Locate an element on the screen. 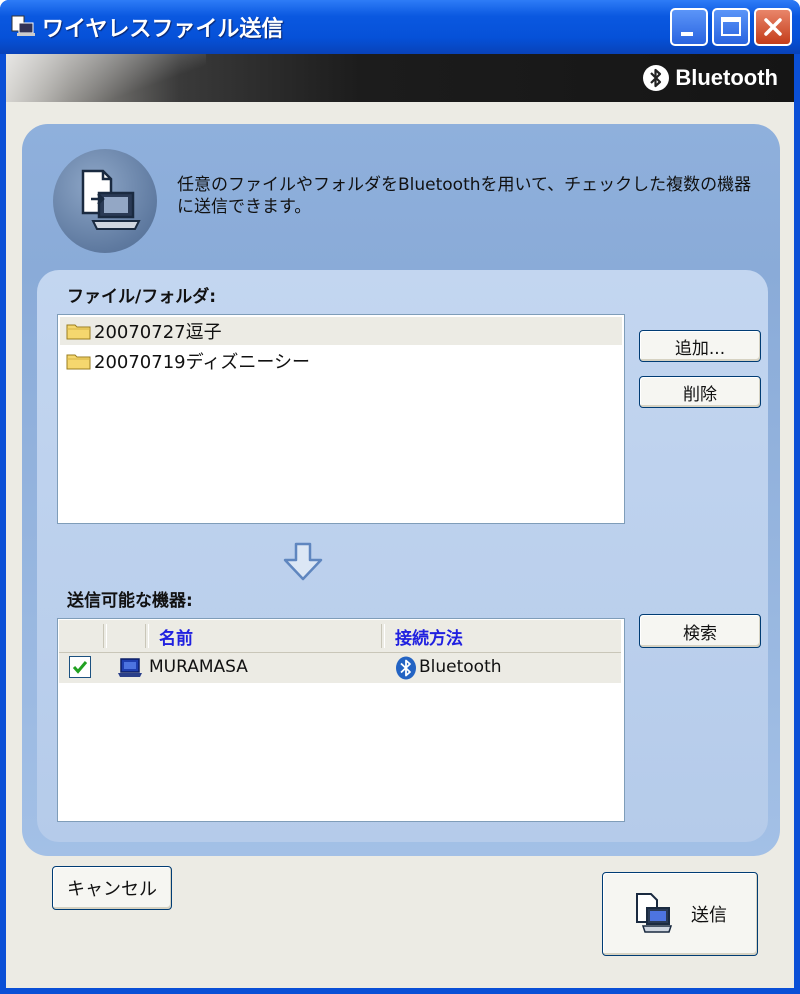 This screenshot has width=800, height=994. checkmark-icon is located at coordinates (80, 667).